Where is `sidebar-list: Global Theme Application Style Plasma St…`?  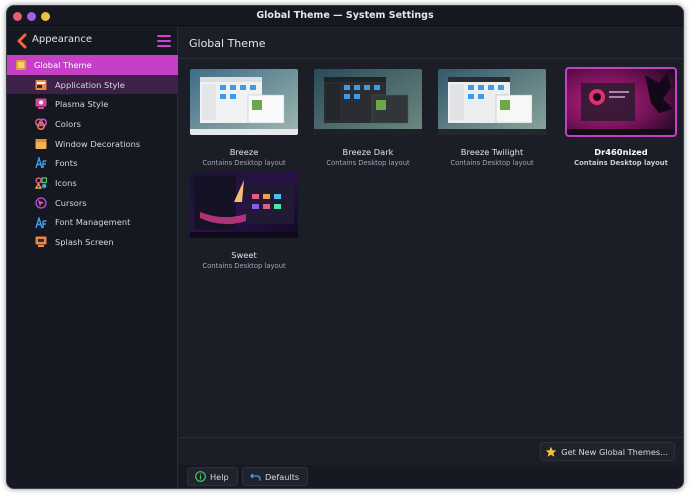
sidebar-list: Global Theme Application Style Plasma St… is located at coordinates (92, 153).